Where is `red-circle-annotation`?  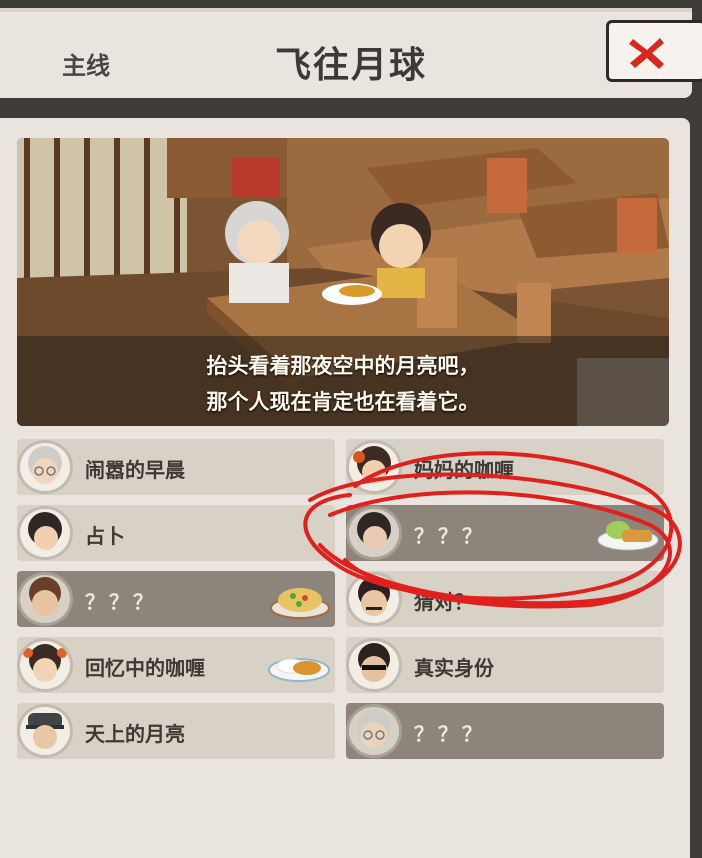
red-circle-annotation is located at coordinates (492, 530).